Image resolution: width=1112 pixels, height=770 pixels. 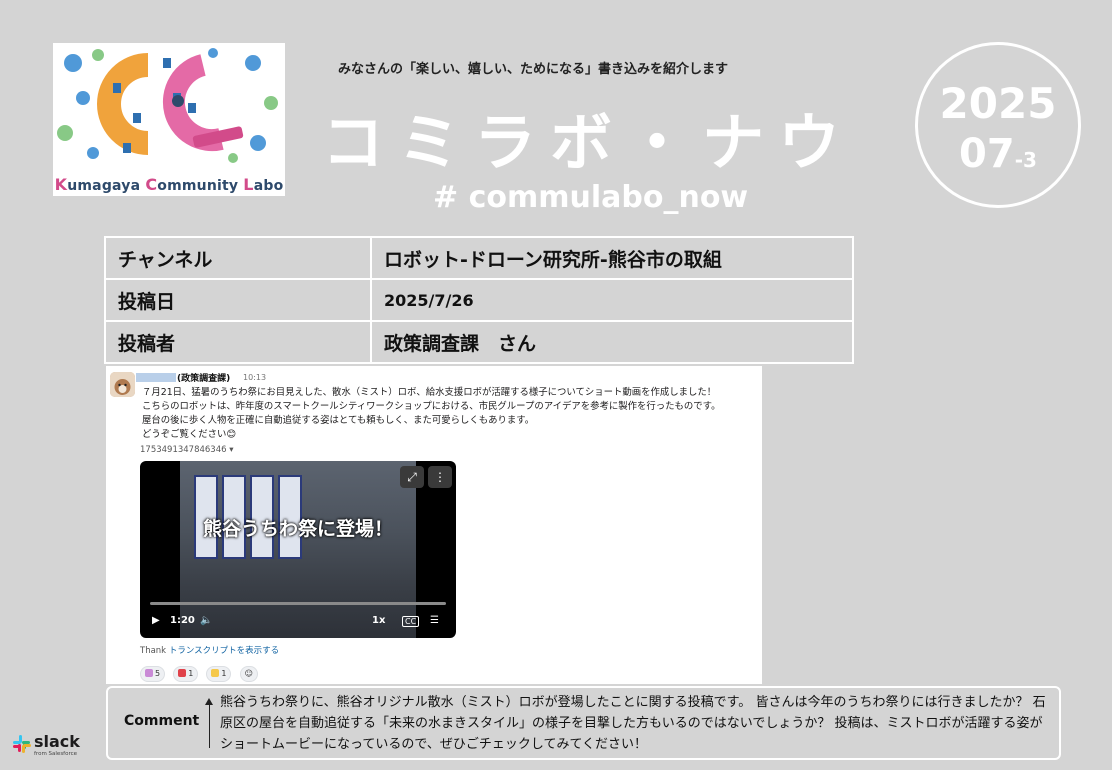 What do you see at coordinates (204, 379) in the screenshot?
I see `author-department: (政策調査課)` at bounding box center [204, 379].